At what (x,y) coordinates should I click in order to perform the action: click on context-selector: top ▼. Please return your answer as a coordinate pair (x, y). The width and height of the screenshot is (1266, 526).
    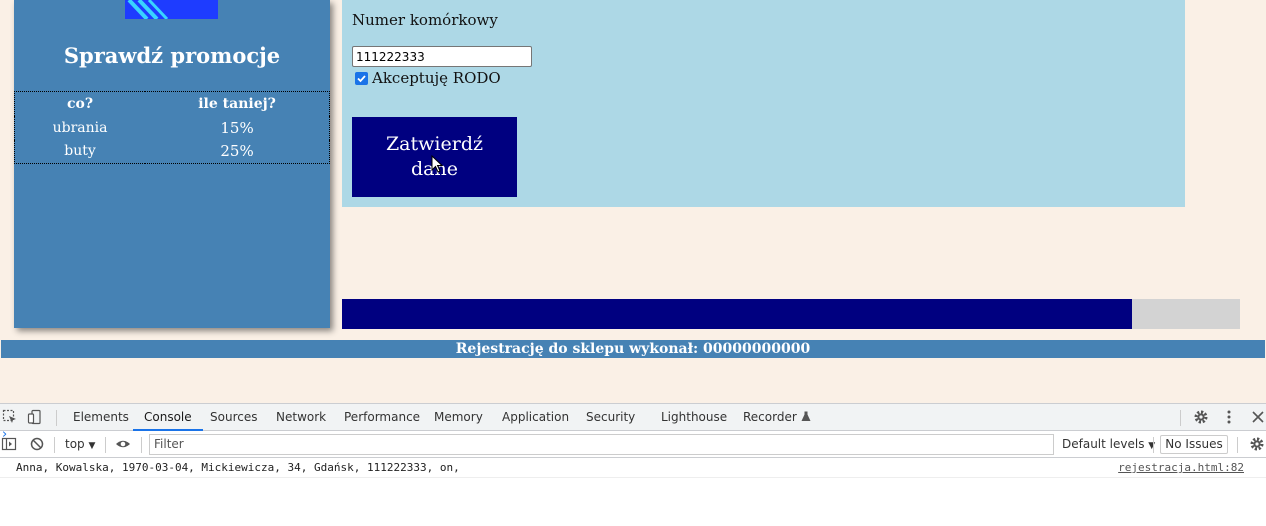
    Looking at the image, I should click on (80, 444).